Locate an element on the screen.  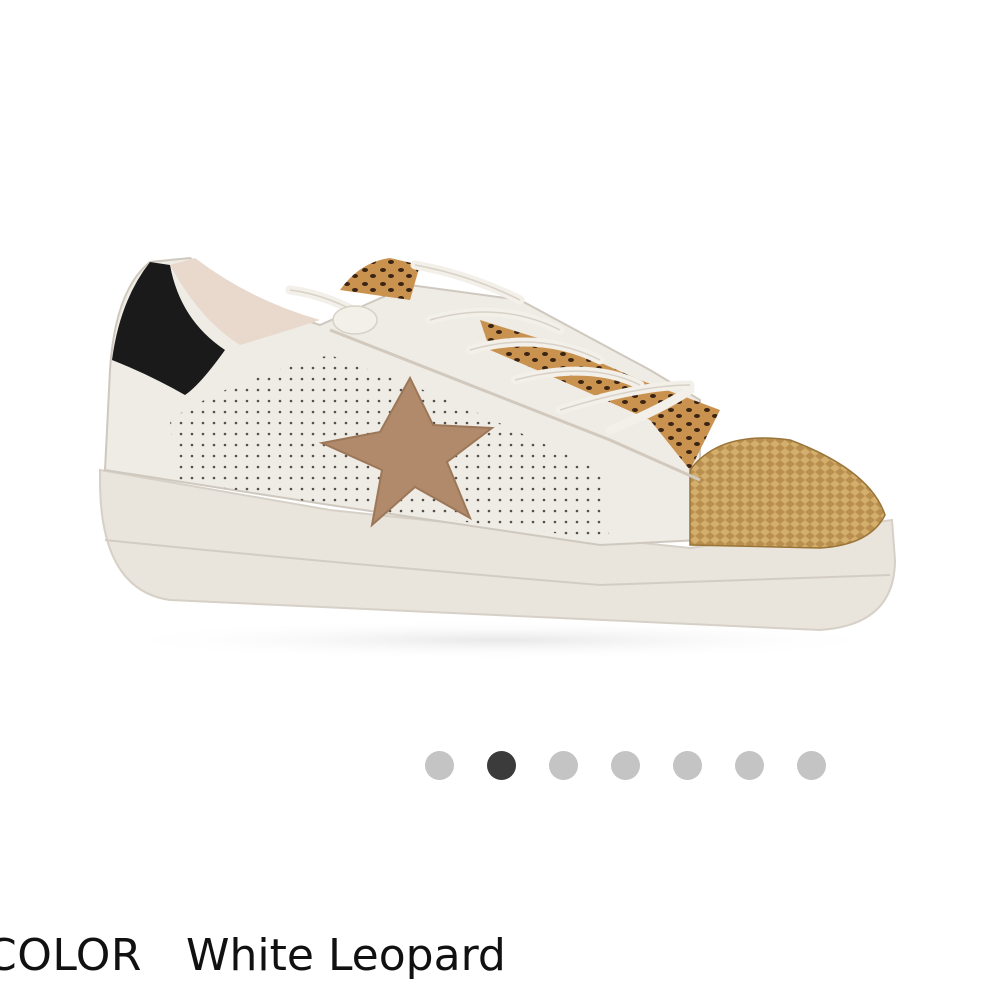
color-label: COLOR is located at coordinates (71, 955).